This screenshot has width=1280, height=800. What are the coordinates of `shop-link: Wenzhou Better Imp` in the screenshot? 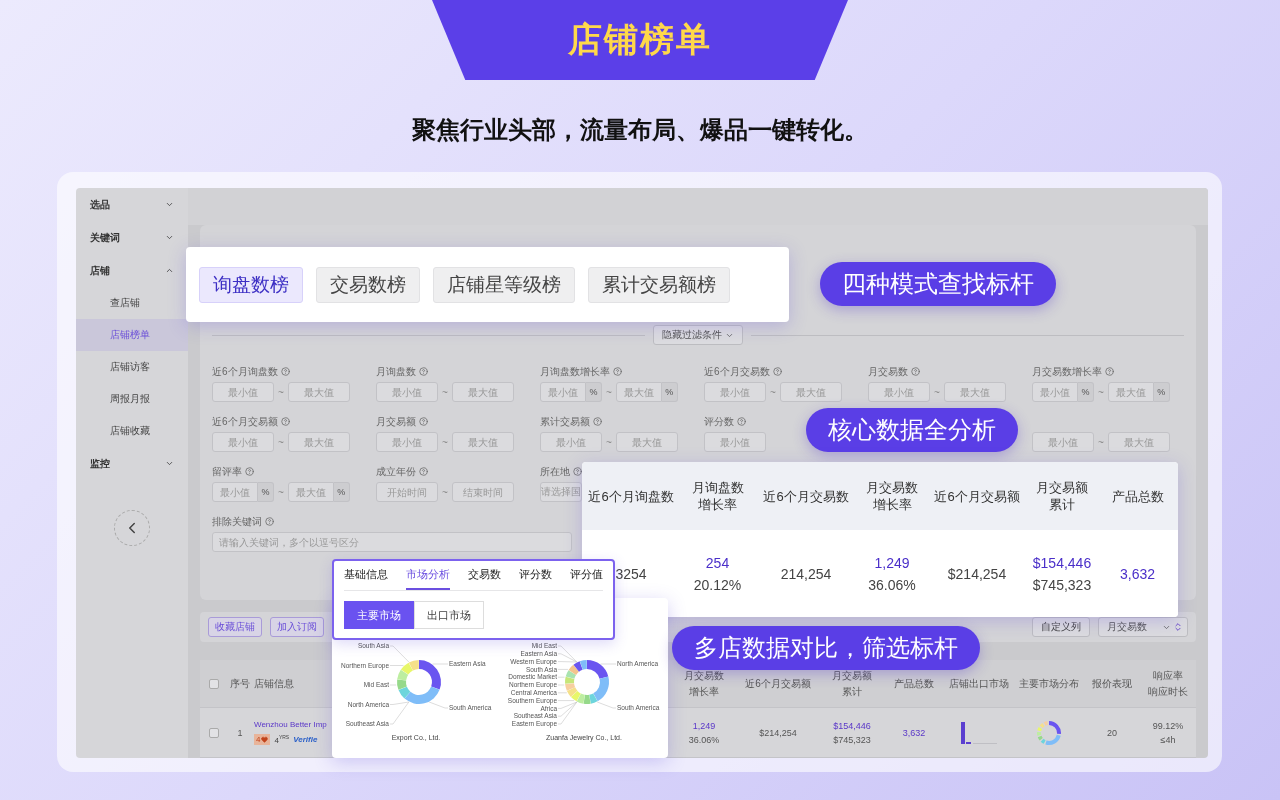 It's located at (294, 724).